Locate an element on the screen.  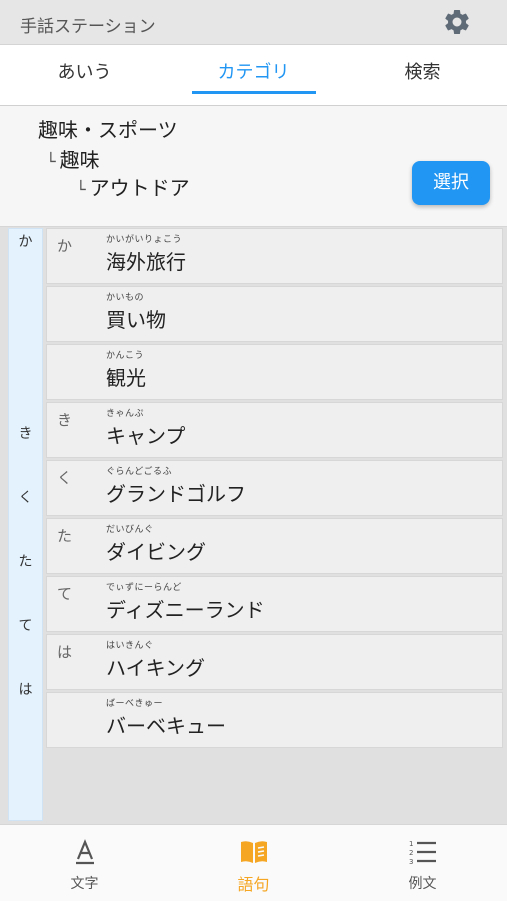
breadcrumb-level-3-label: アウトドア is located at coordinates (139, 188).